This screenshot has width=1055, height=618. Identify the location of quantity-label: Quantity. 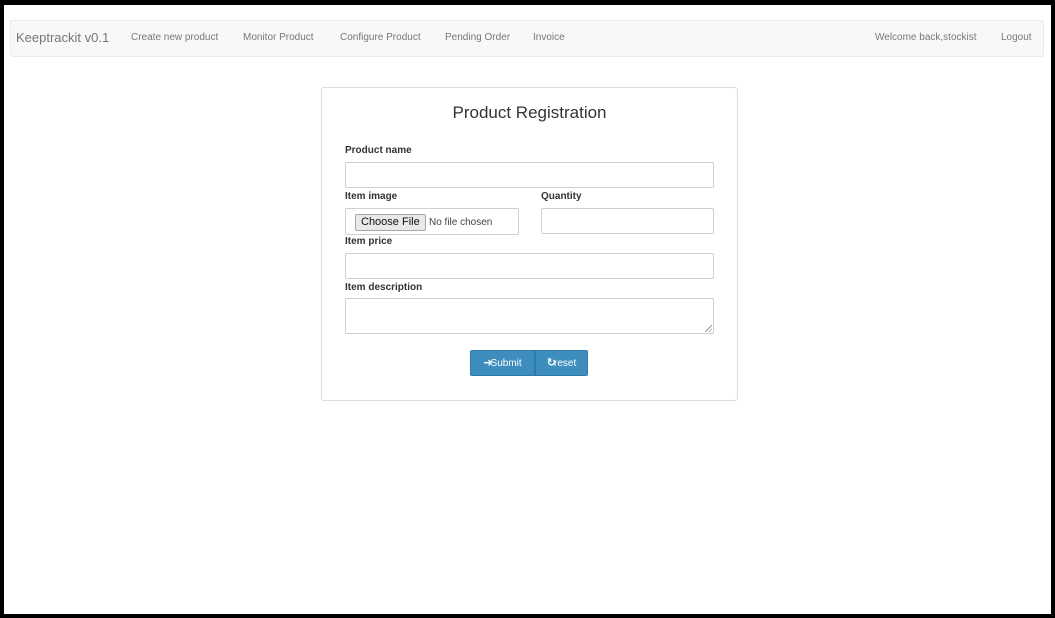
(561, 196).